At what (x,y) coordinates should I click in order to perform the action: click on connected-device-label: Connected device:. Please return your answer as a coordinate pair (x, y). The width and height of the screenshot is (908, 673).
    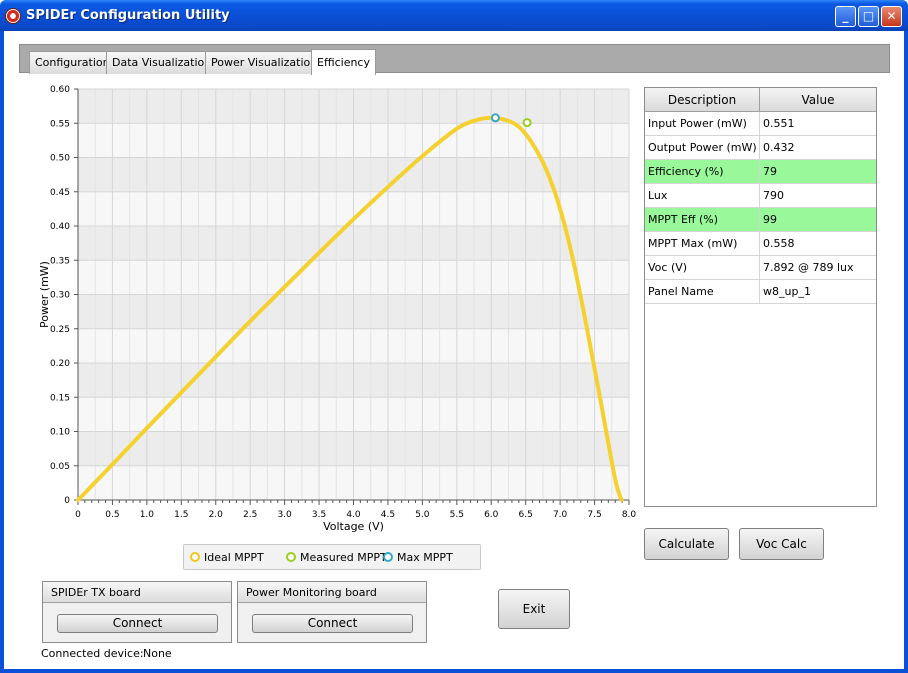
    Looking at the image, I should click on (92, 653).